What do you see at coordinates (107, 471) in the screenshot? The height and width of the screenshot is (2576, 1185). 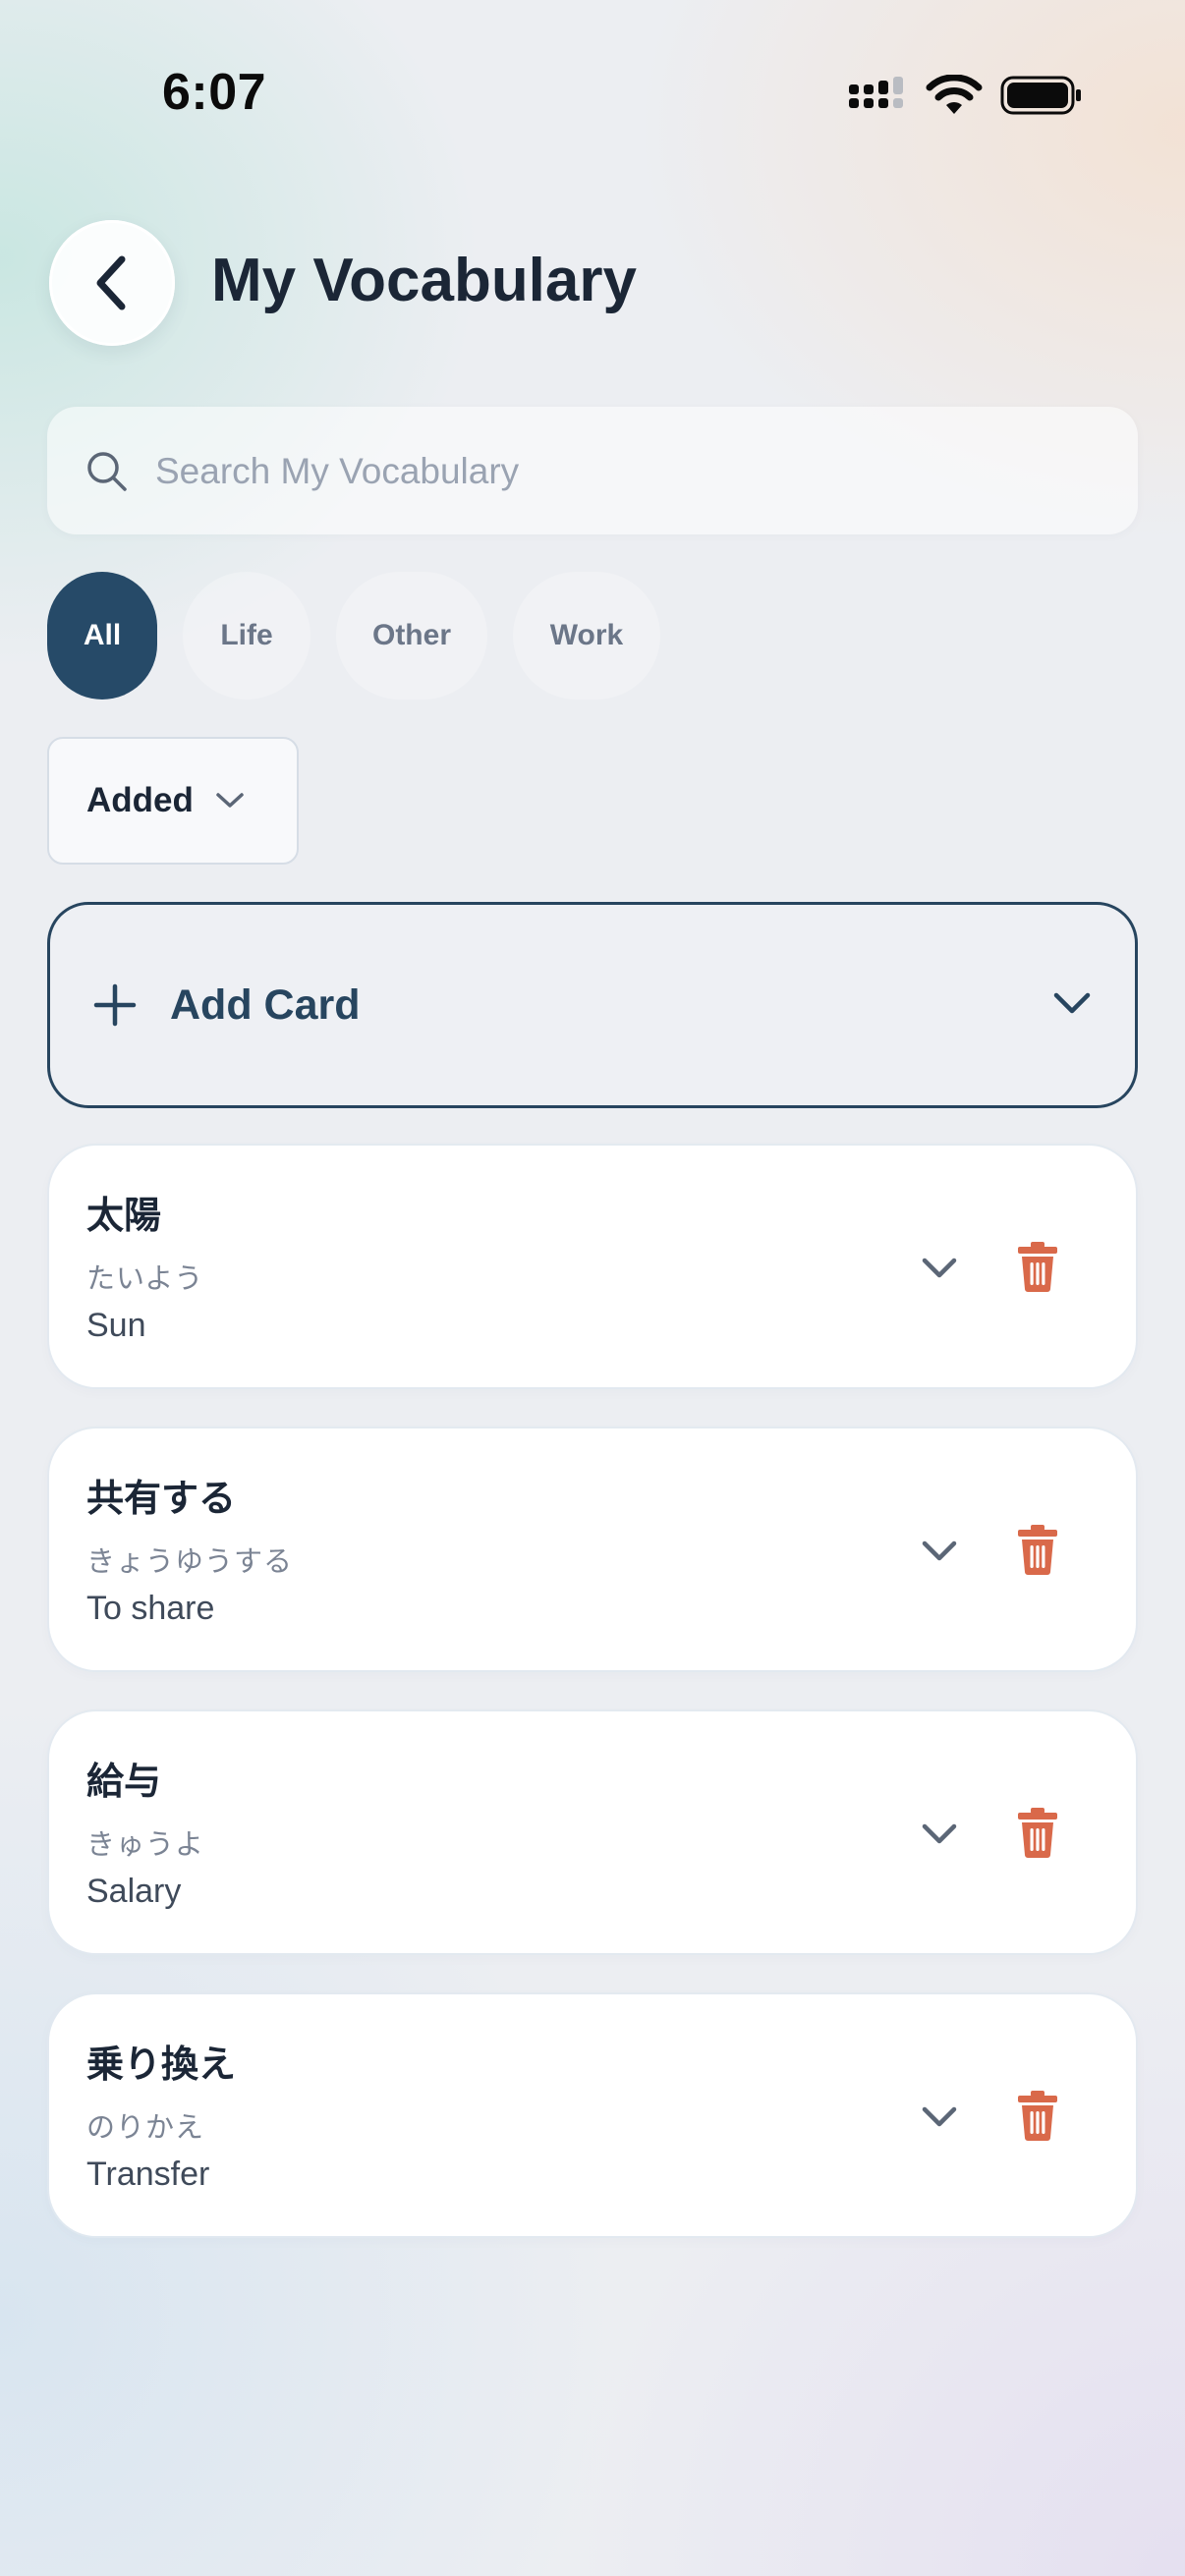 I see `search-icon` at bounding box center [107, 471].